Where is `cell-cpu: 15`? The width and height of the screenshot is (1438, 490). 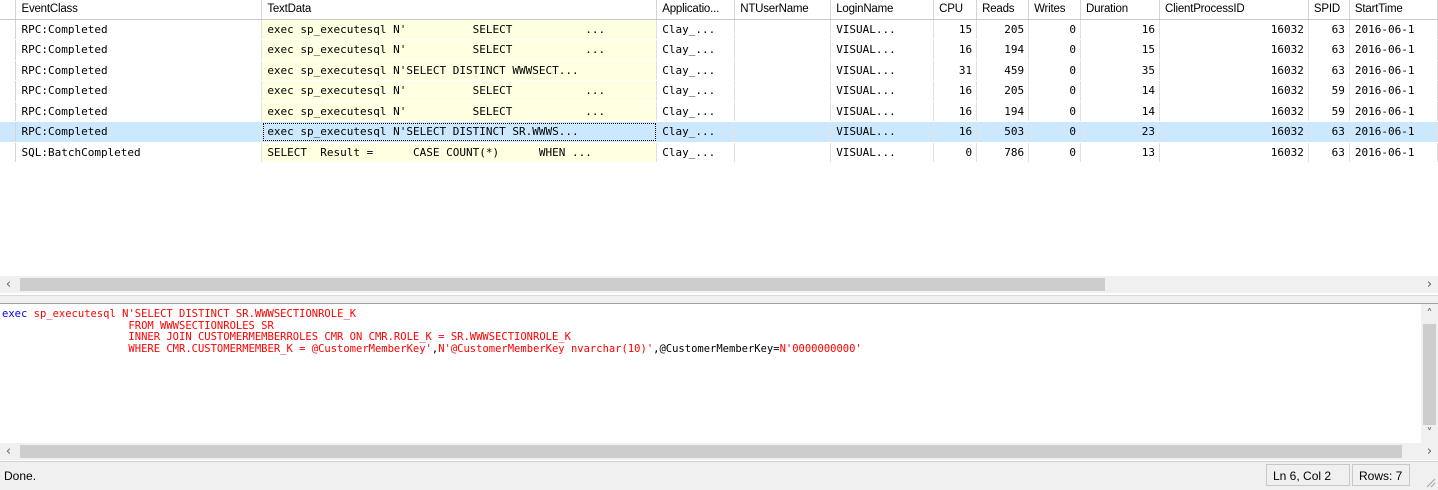 cell-cpu: 15 is located at coordinates (955, 29).